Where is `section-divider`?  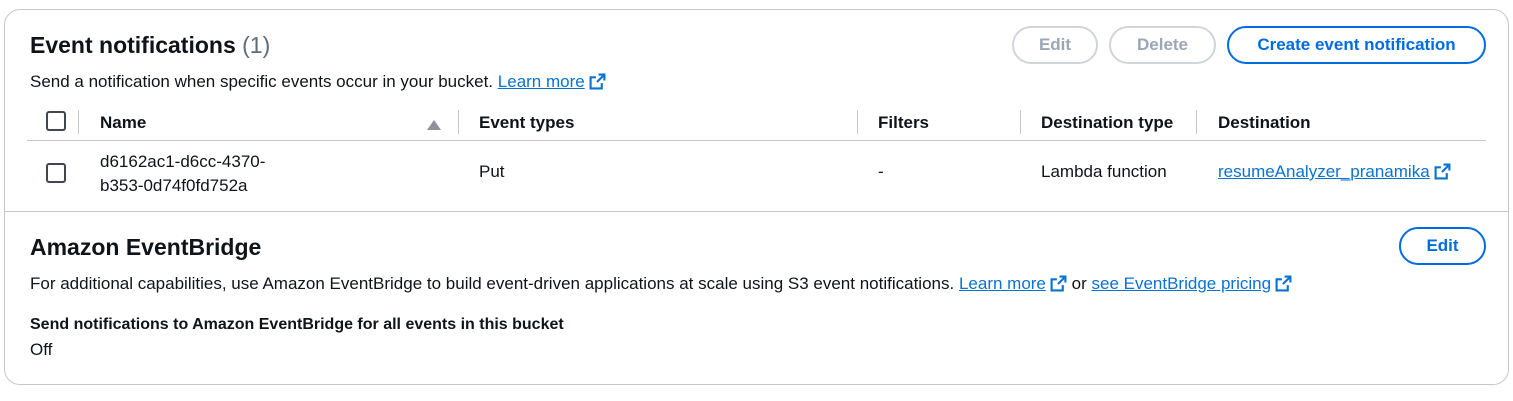 section-divider is located at coordinates (756, 211).